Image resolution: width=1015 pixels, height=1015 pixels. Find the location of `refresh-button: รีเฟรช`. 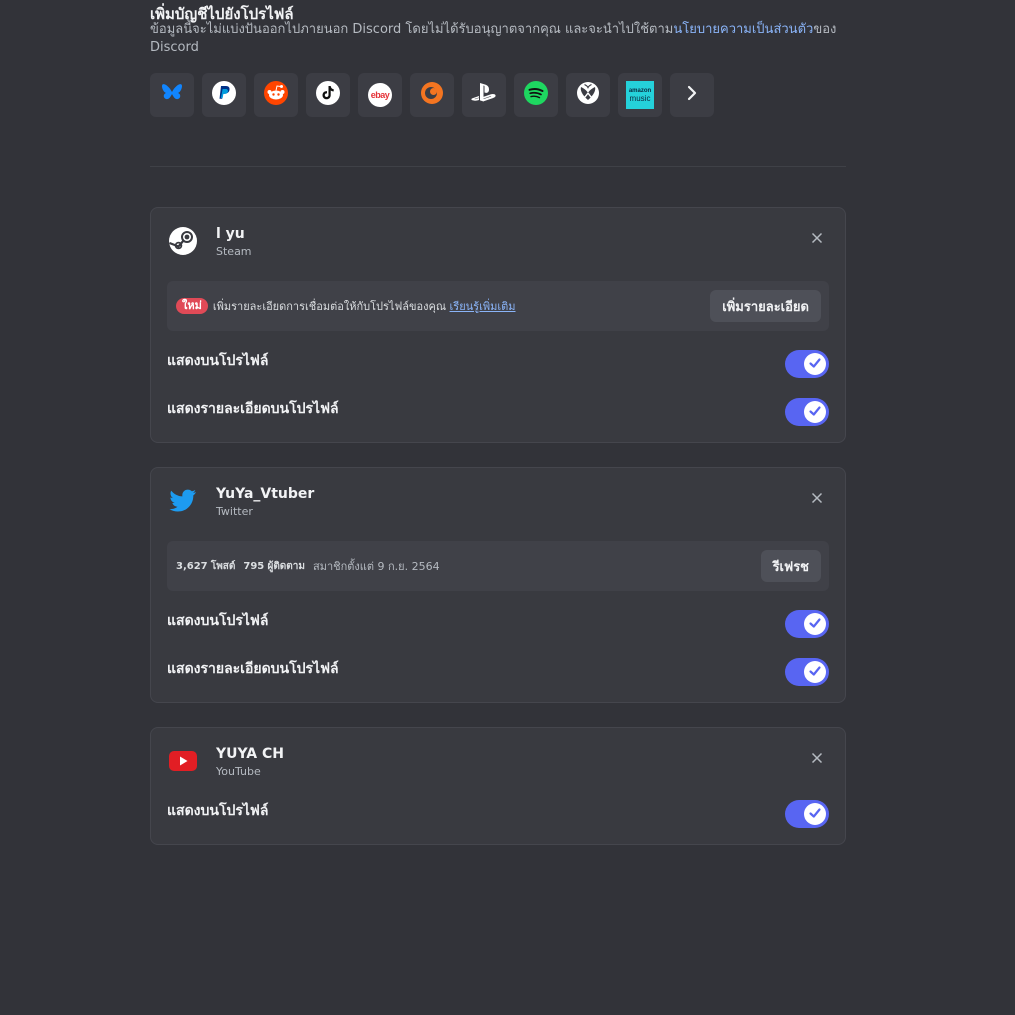

refresh-button: รีเฟรช is located at coordinates (790, 566).